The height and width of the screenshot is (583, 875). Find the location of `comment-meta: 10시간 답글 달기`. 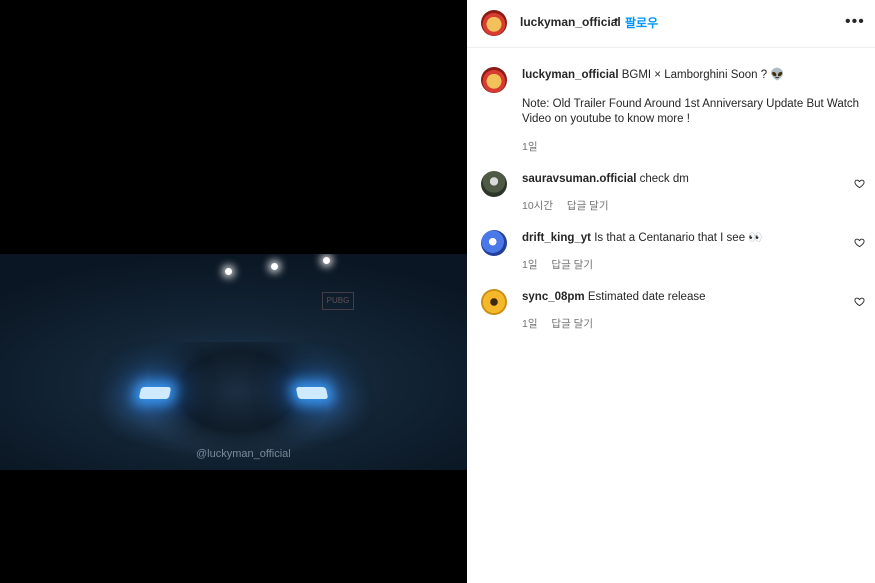

comment-meta: 10시간 답글 달기 is located at coordinates (570, 205).